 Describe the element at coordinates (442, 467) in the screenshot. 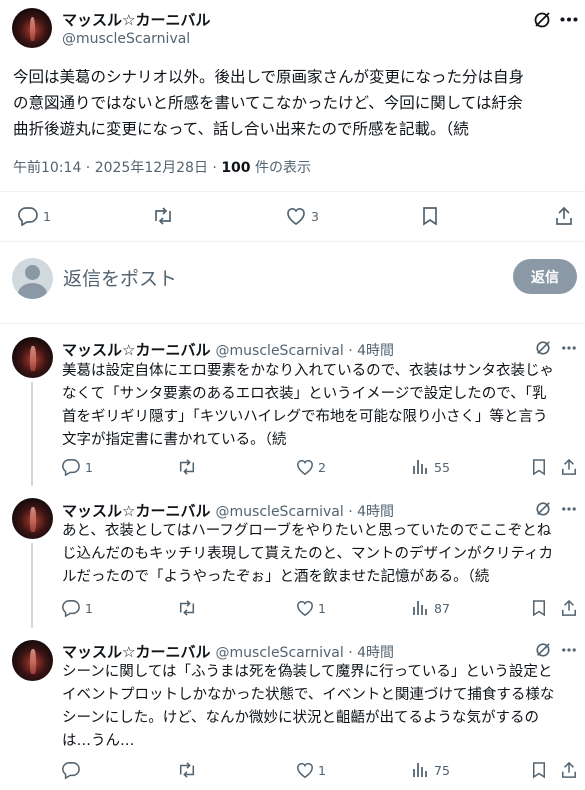

I see `views-count: 55` at that location.